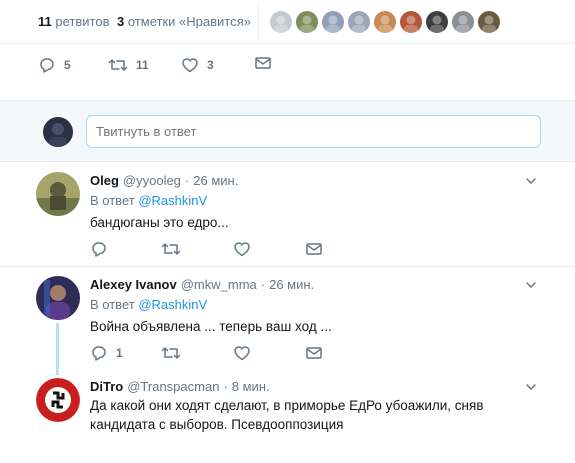 The height and width of the screenshot is (463, 575). I want to click on retweets-stat-link: 11 ретвитов, so click(73, 21).